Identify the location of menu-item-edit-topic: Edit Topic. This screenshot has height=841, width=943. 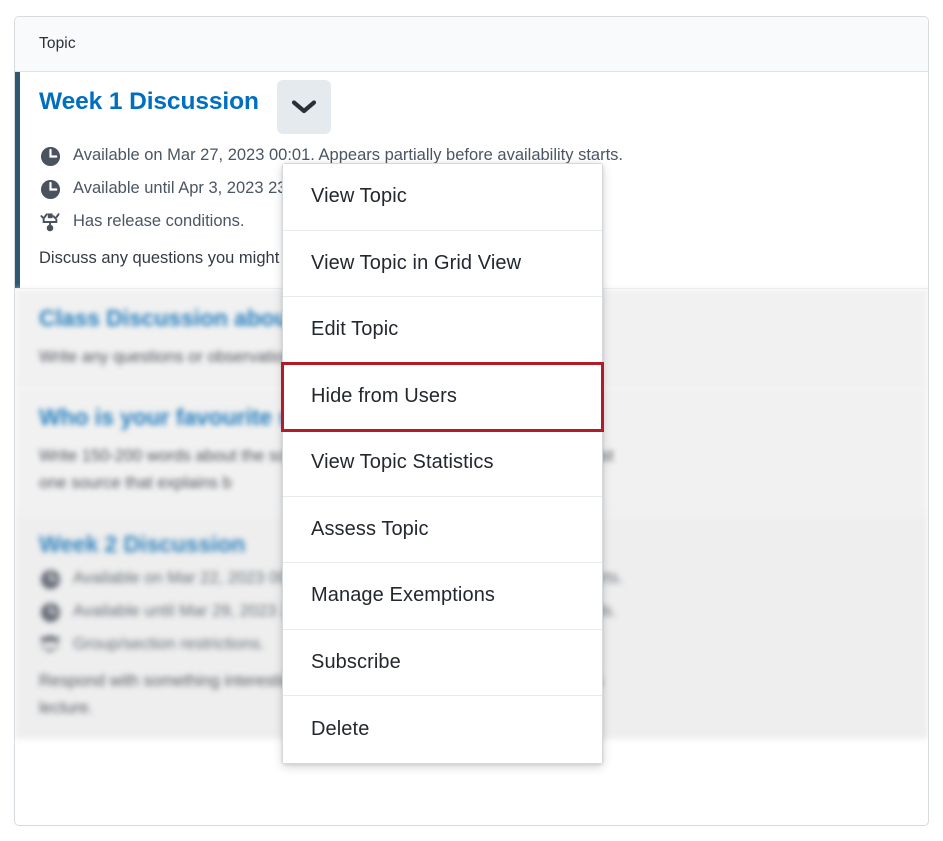
(442, 330).